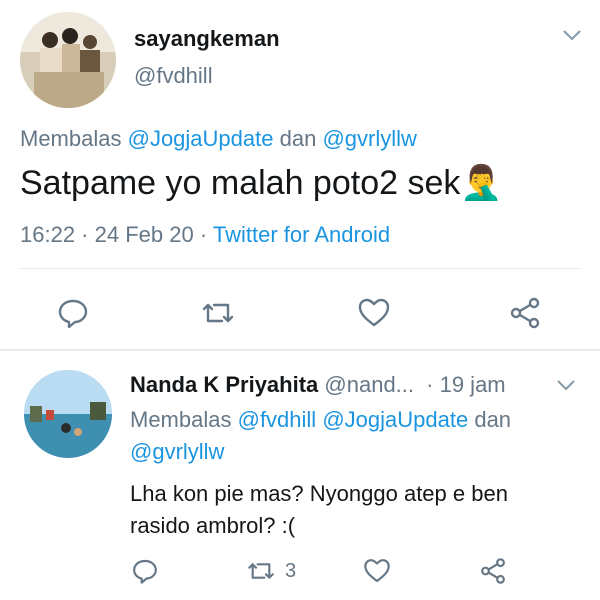 This screenshot has height=600, width=600. What do you see at coordinates (374, 313) in the screenshot?
I see `like-icon` at bounding box center [374, 313].